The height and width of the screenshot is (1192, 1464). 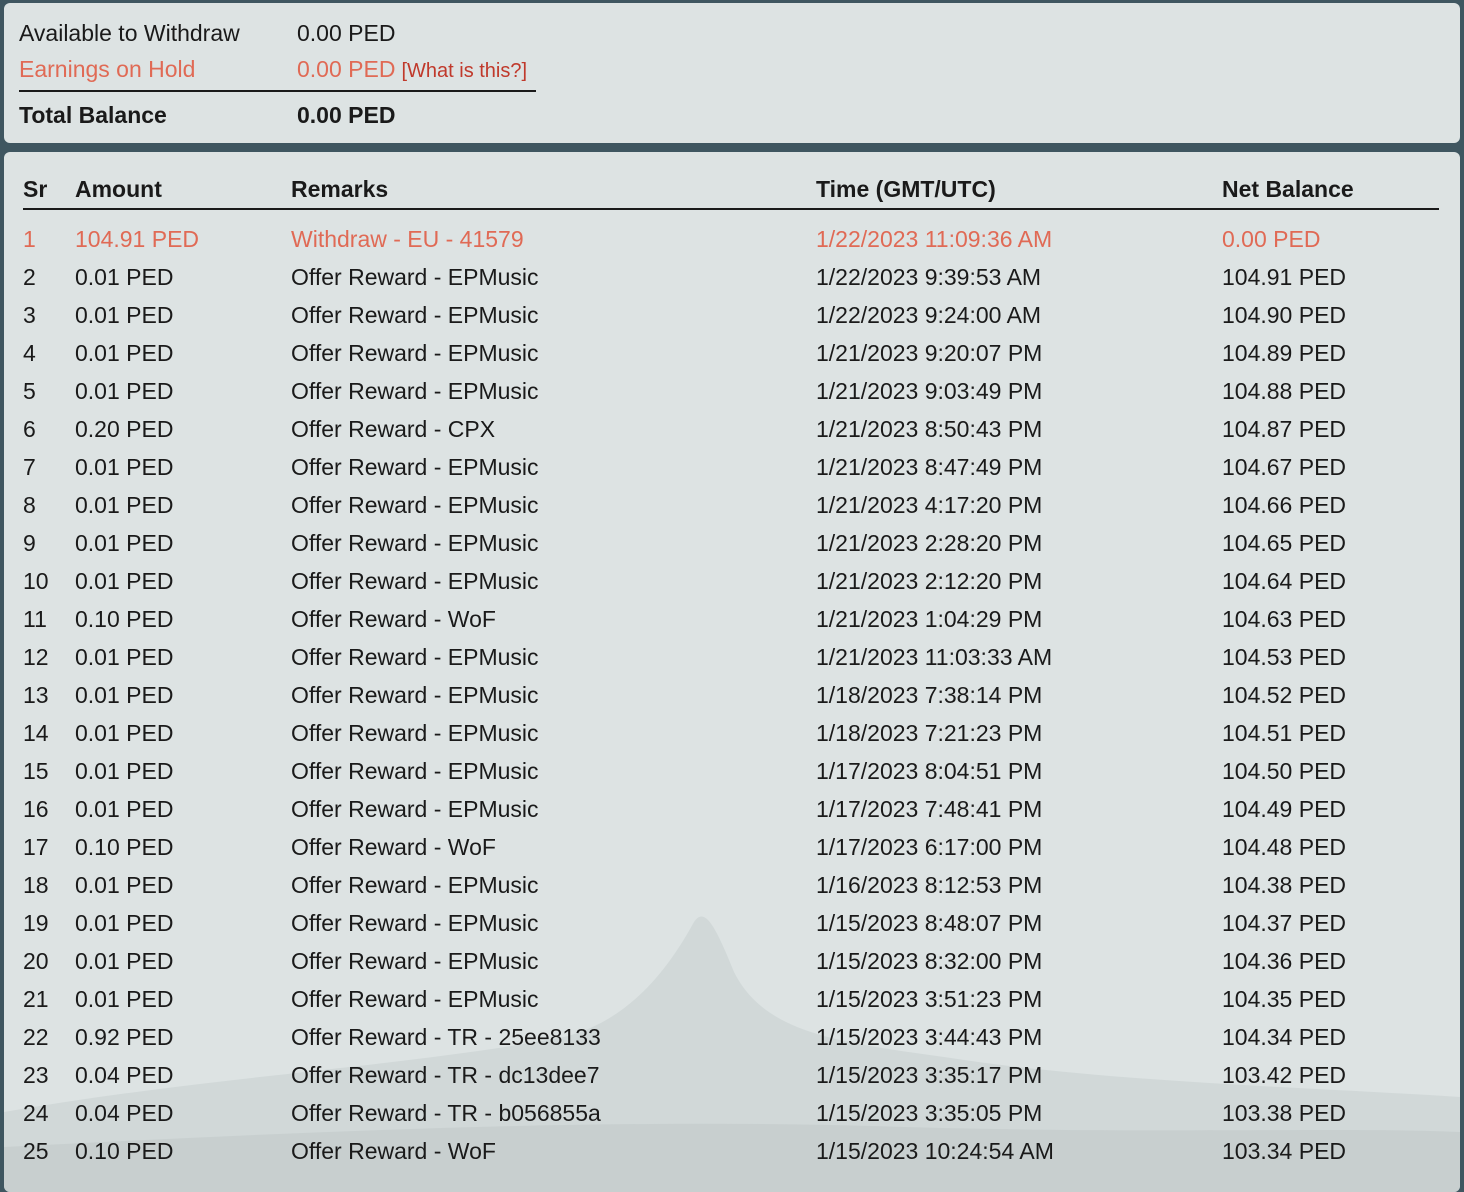 What do you see at coordinates (929, 1036) in the screenshot?
I see `cell-time: 1/15/2023 3:44:43 PM` at bounding box center [929, 1036].